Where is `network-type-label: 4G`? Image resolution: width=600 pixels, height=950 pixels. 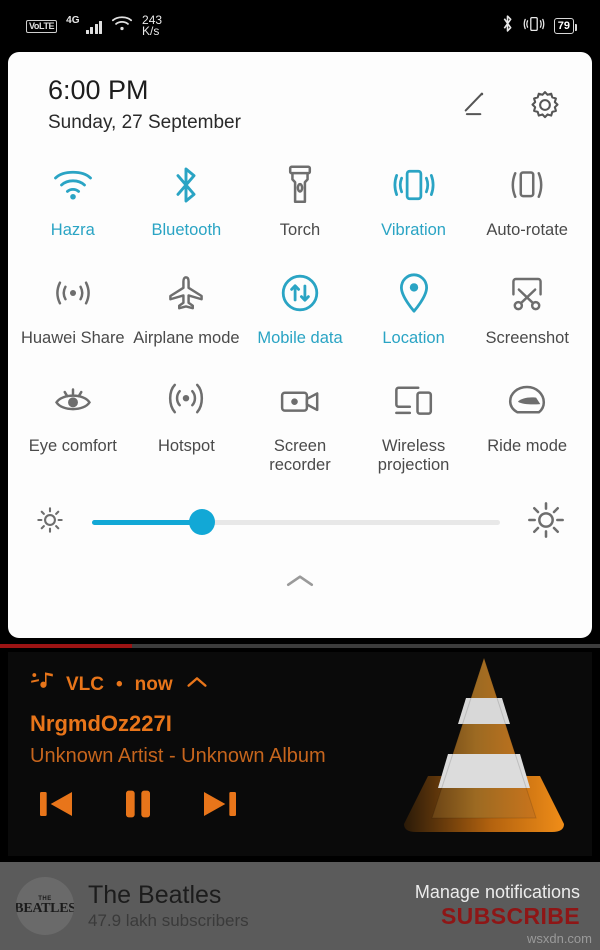
network-type-label: 4G is located at coordinates (73, 20).